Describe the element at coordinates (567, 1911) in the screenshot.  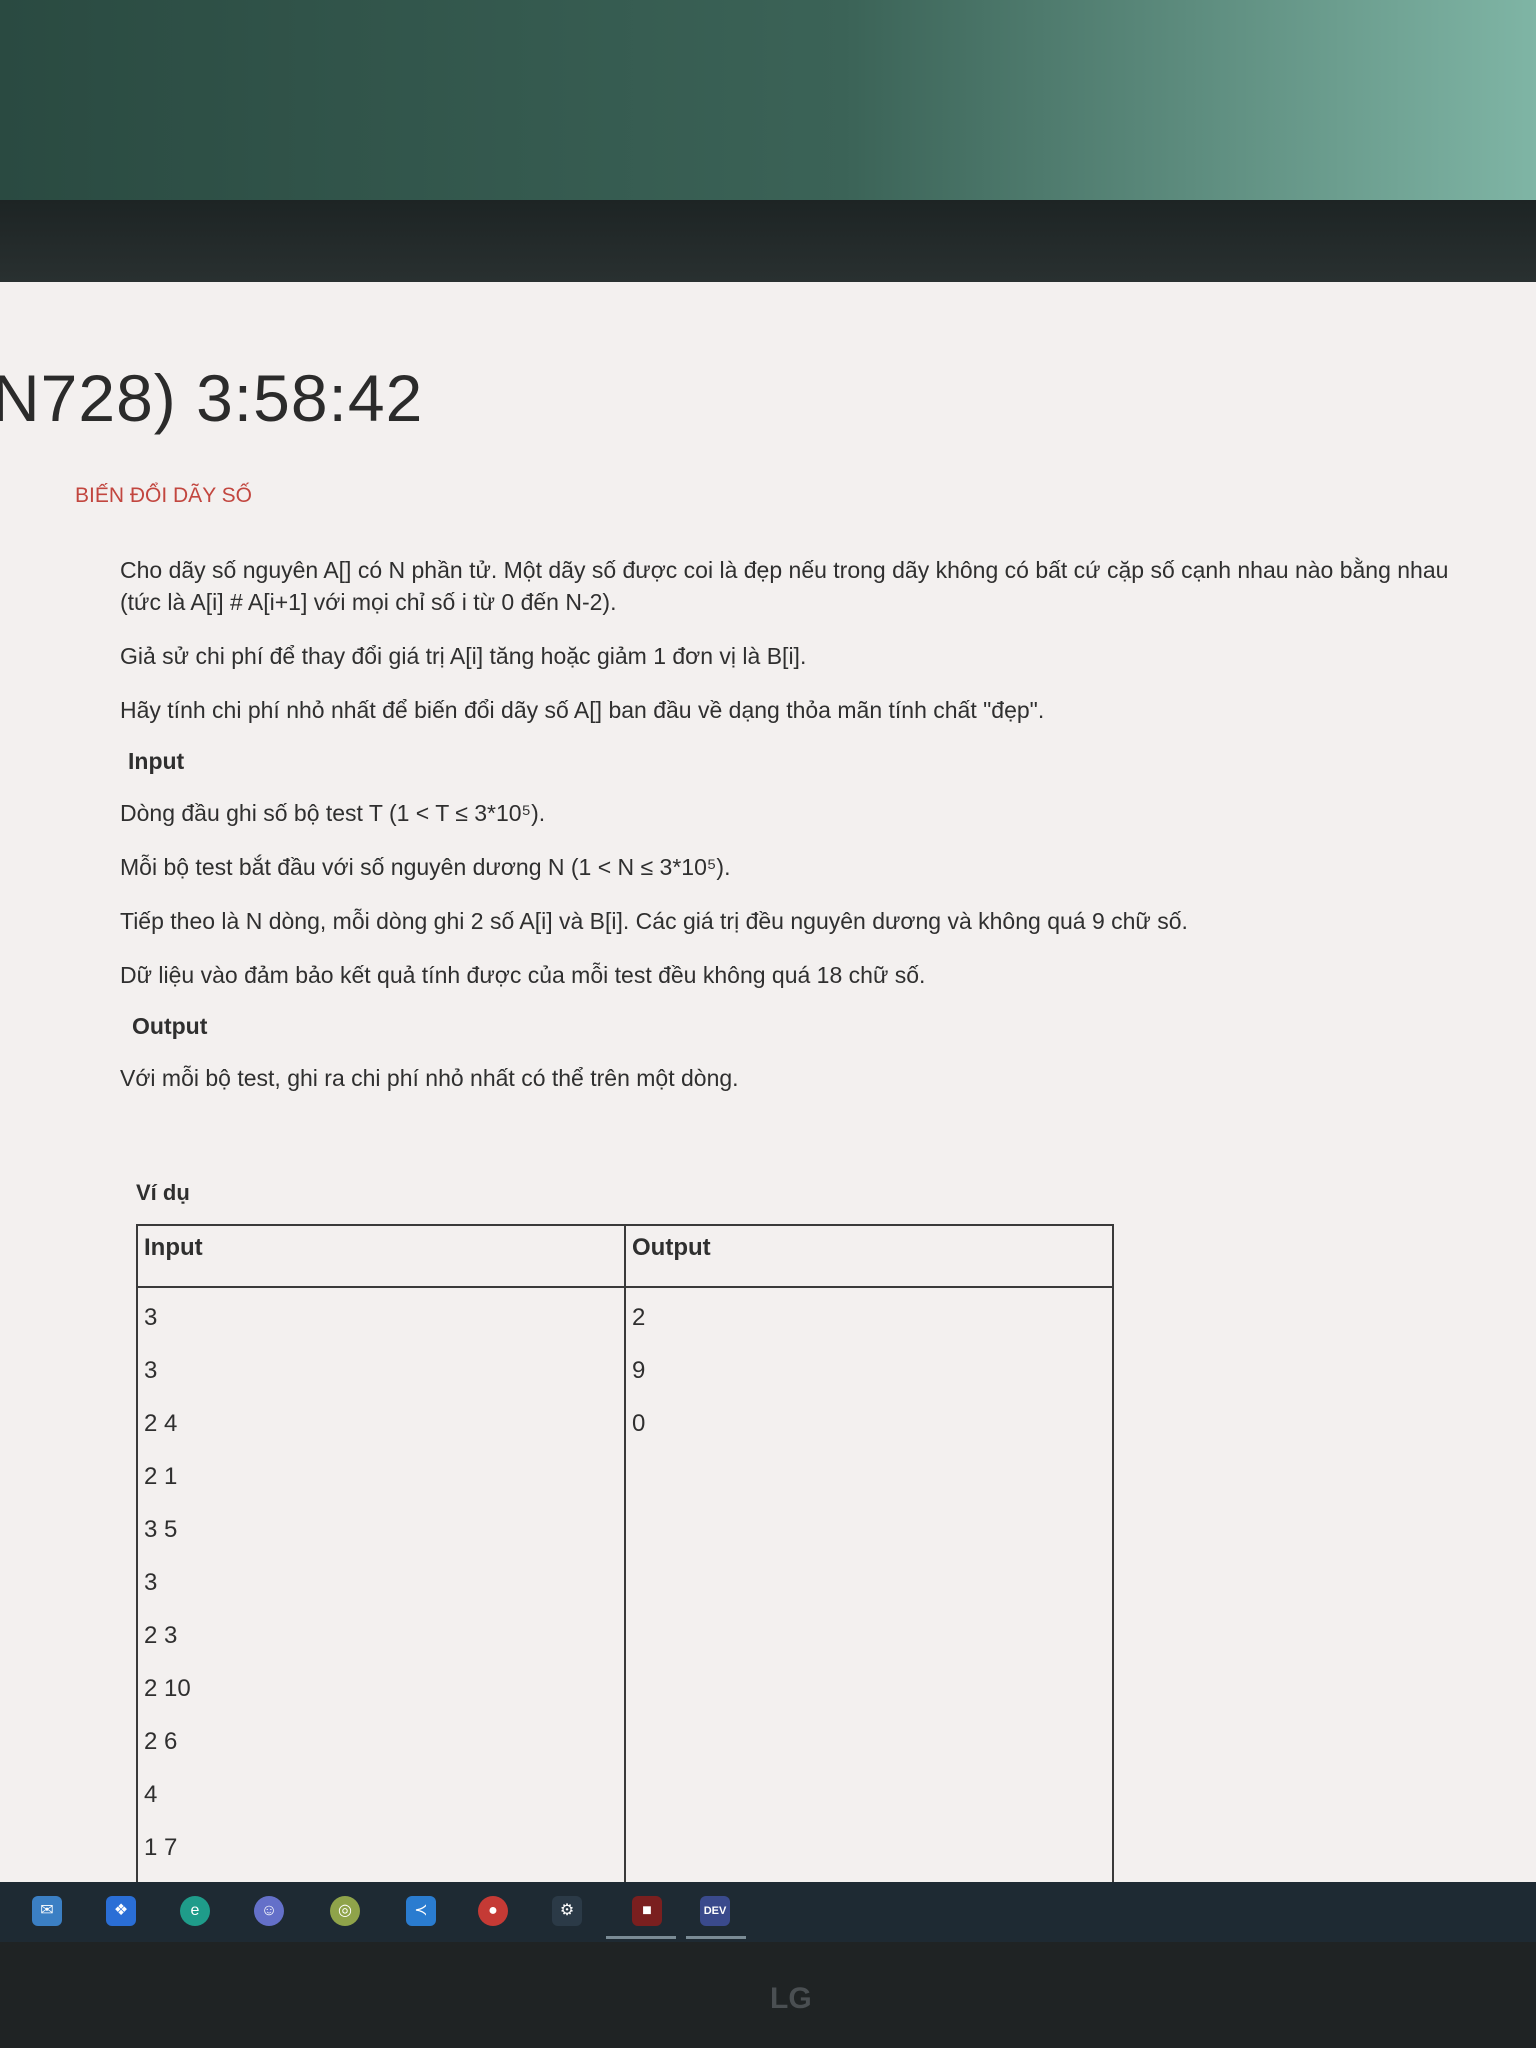
I see `steam-icon: ⚙` at that location.